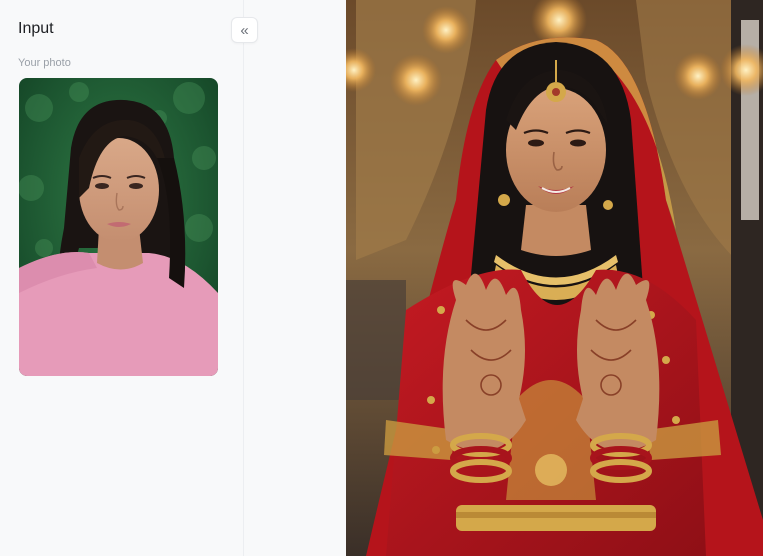 Image resolution: width=763 pixels, height=556 pixels. Describe the element at coordinates (295, 278) in the screenshot. I see `canvas-gap` at that location.